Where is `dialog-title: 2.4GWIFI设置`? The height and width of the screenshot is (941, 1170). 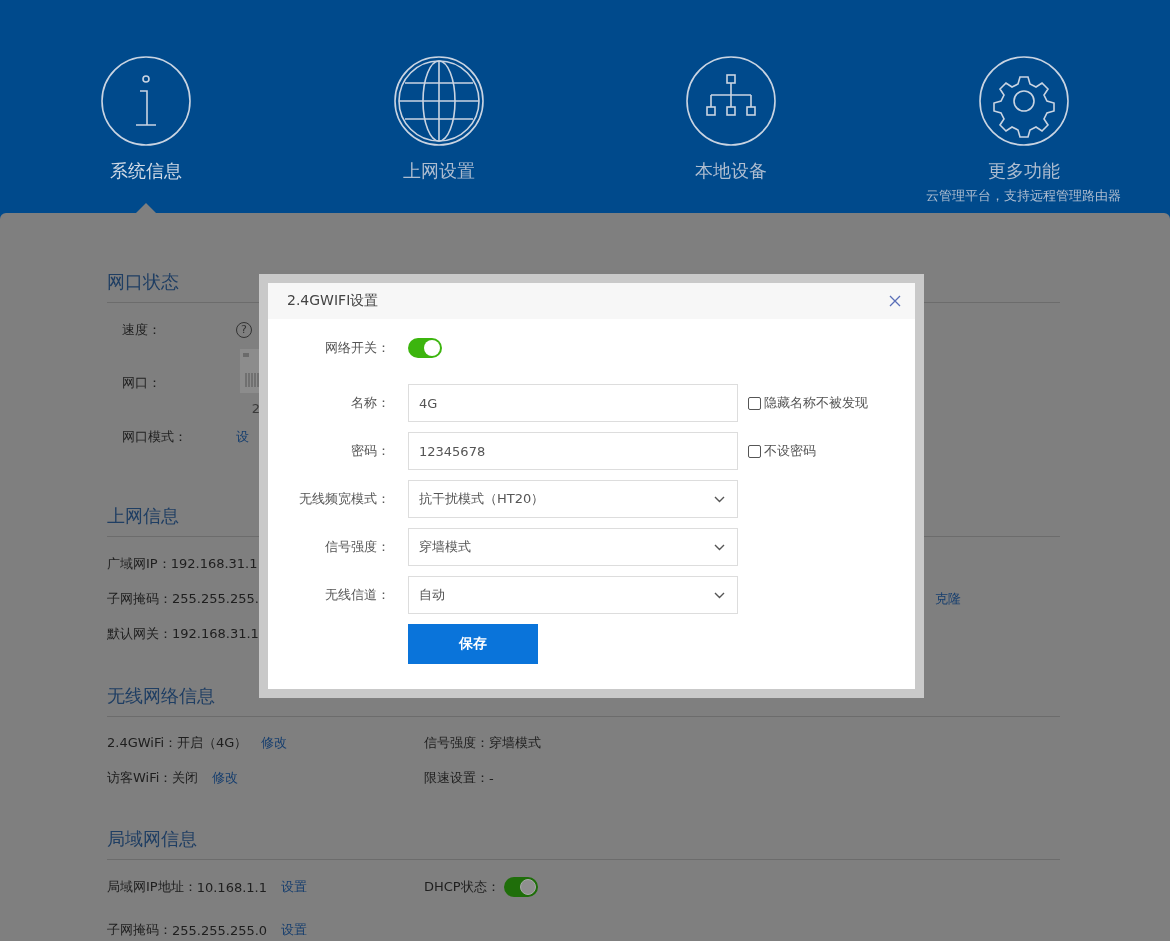 dialog-title: 2.4GWIFI设置 is located at coordinates (333, 301).